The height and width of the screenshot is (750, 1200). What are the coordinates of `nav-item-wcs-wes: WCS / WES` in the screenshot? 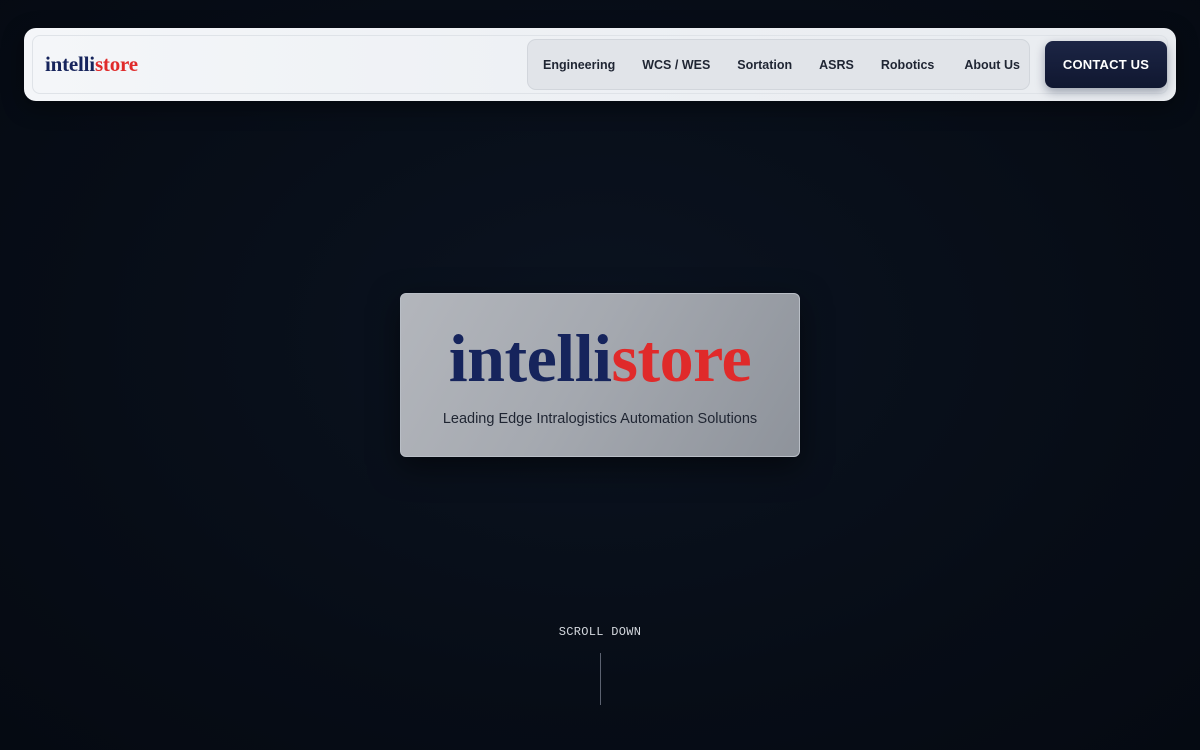 It's located at (676, 65).